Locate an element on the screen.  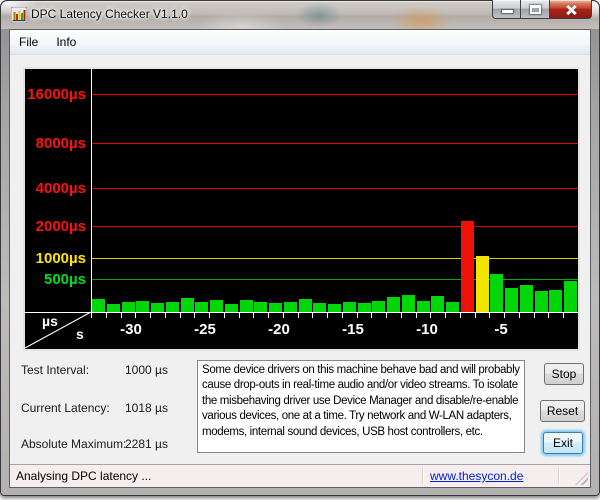
menu-bar: File Info is located at coordinates (300, 42).